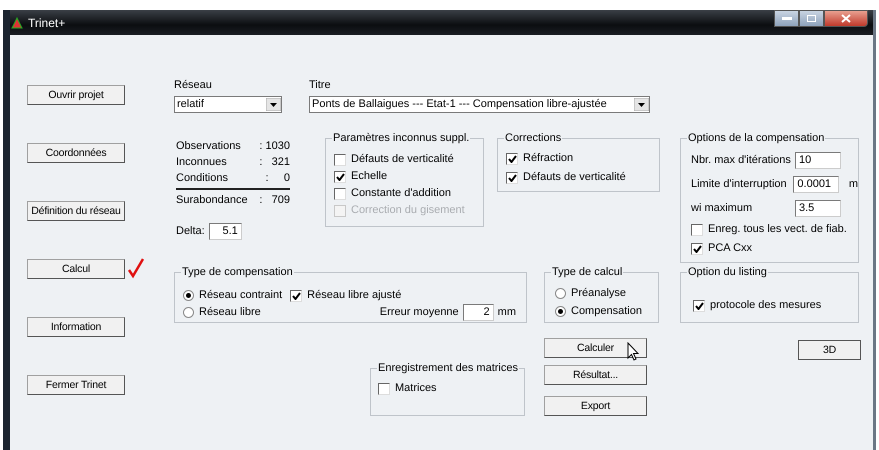 The image size is (879, 450). I want to click on app-icon, so click(17, 22).